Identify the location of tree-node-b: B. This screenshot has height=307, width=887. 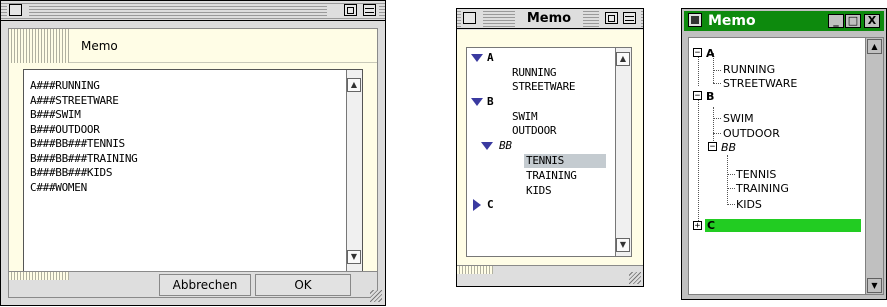
(710, 96).